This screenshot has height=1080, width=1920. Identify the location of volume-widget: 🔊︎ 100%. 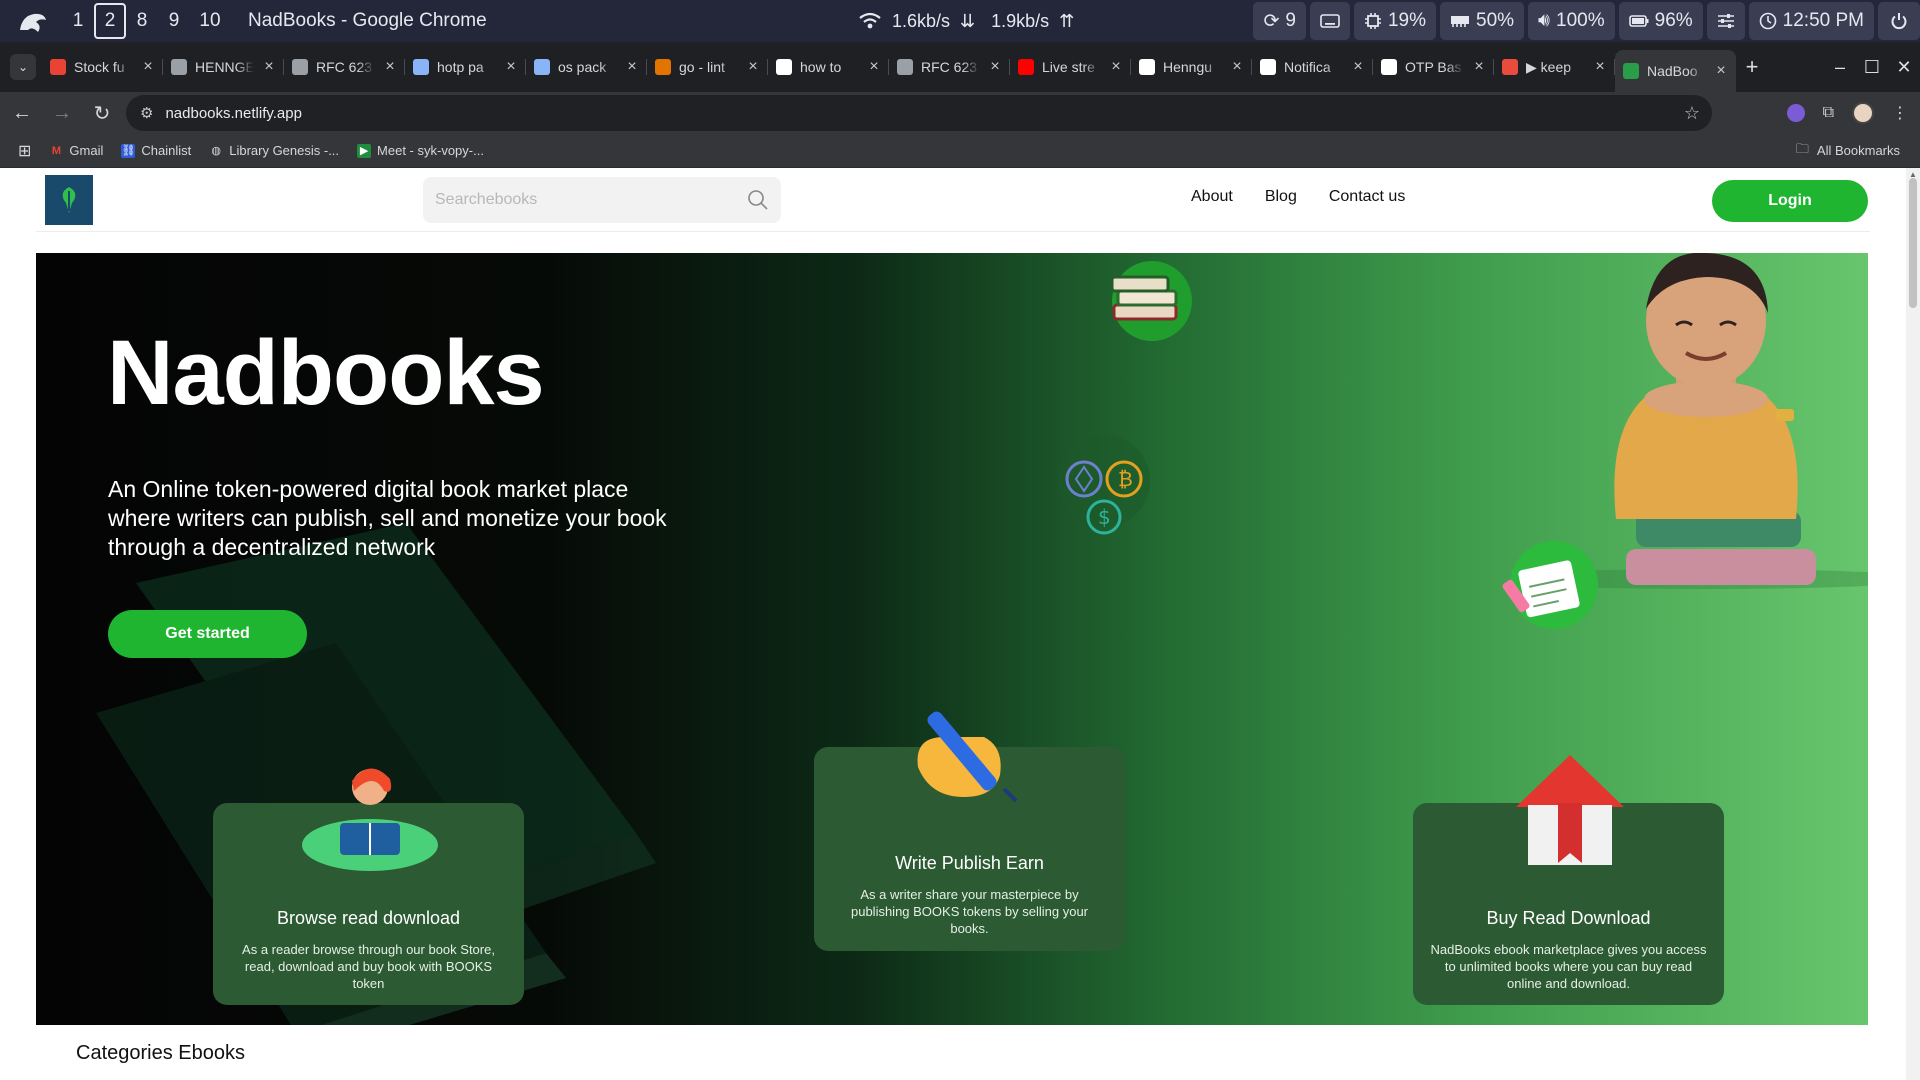
(1571, 21).